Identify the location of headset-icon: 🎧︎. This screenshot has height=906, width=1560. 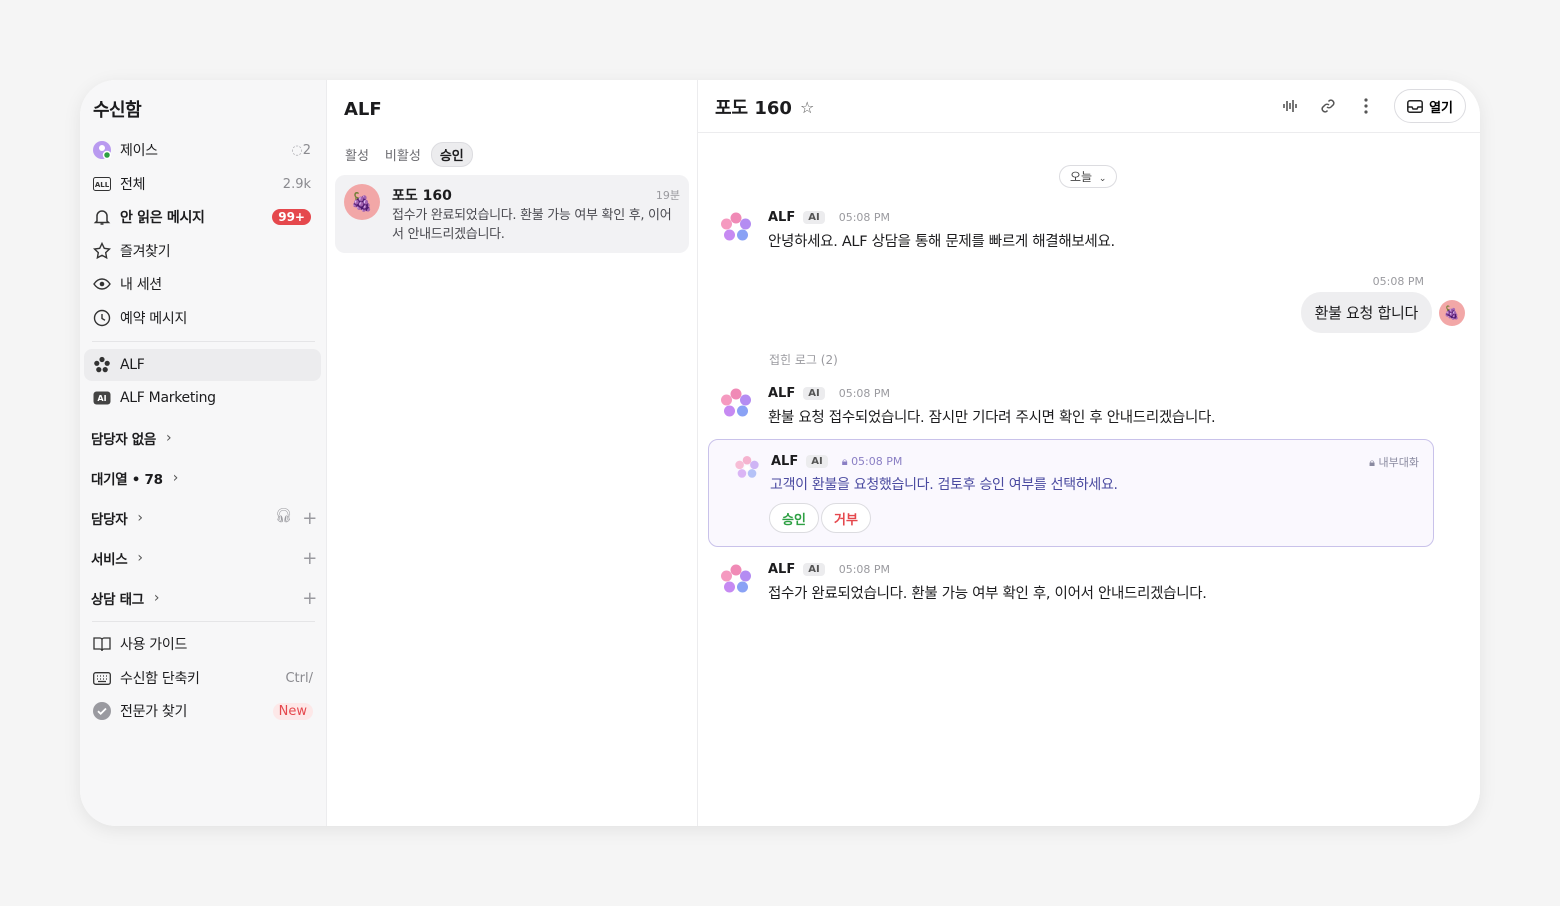
(284, 518).